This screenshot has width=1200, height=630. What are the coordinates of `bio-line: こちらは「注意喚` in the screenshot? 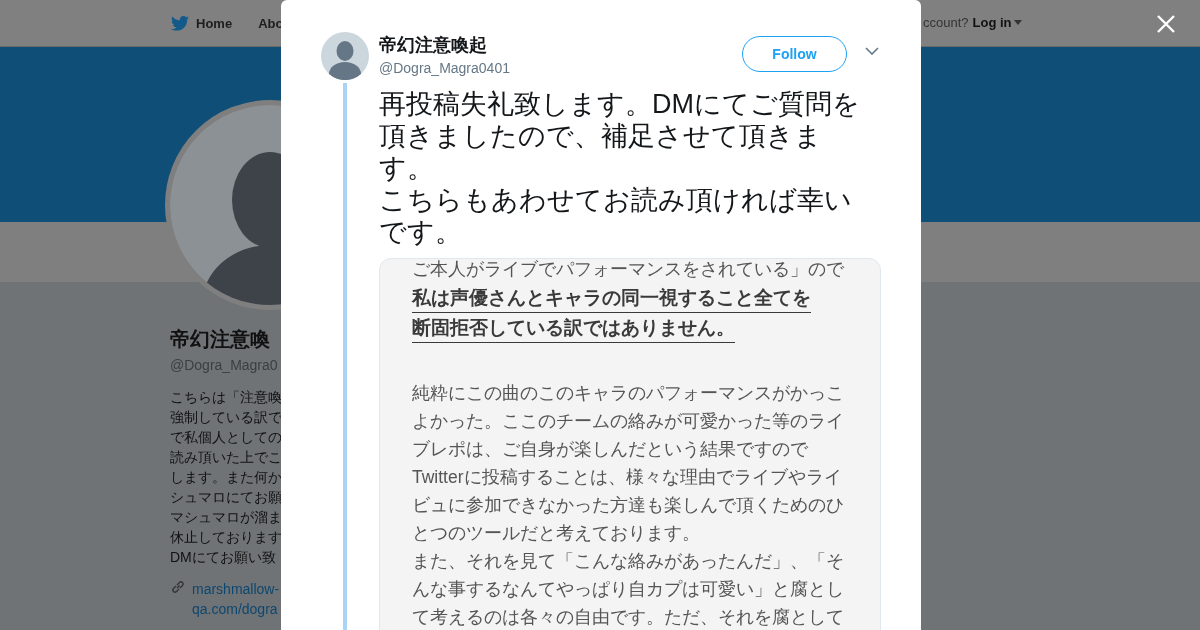 It's located at (226, 397).